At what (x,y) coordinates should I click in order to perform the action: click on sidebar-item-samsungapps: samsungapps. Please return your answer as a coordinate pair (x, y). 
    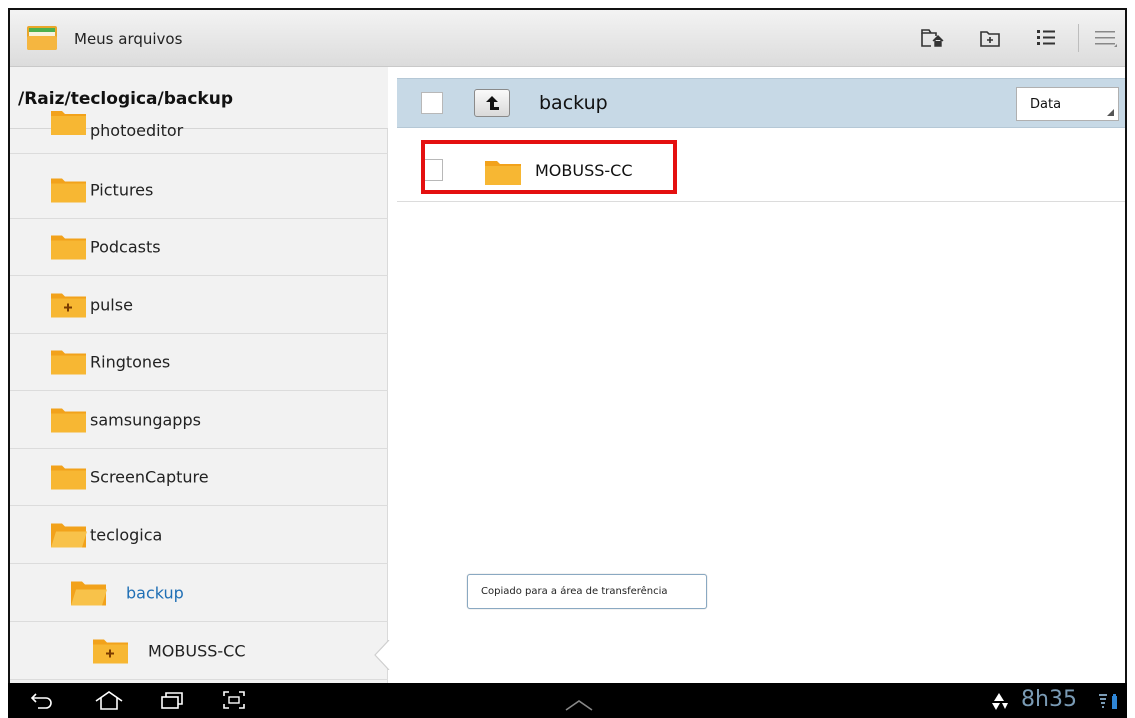
    Looking at the image, I should click on (199, 420).